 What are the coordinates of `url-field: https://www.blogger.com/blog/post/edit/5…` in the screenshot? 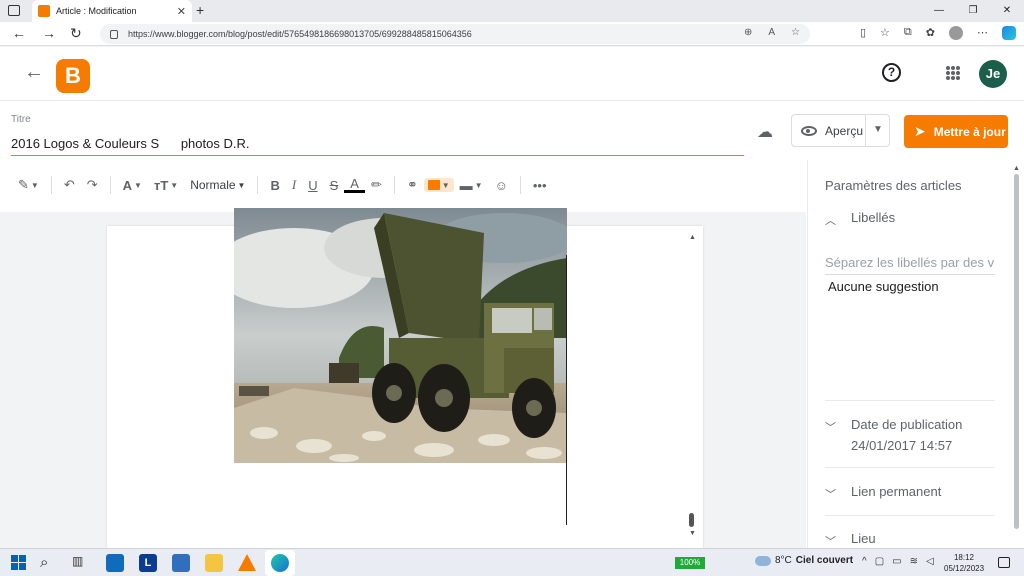 It's located at (455, 34).